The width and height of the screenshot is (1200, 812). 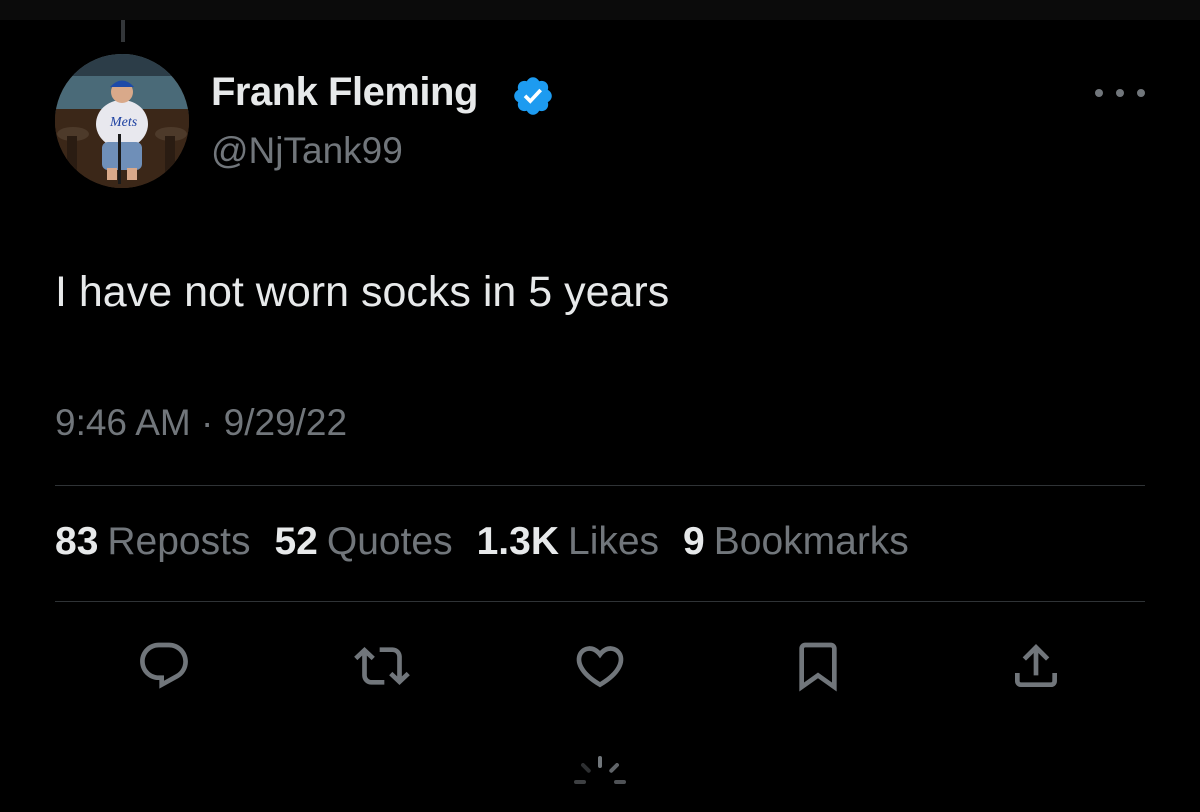 What do you see at coordinates (344, 92) in the screenshot?
I see `author-display-name: Frank Fleming` at bounding box center [344, 92].